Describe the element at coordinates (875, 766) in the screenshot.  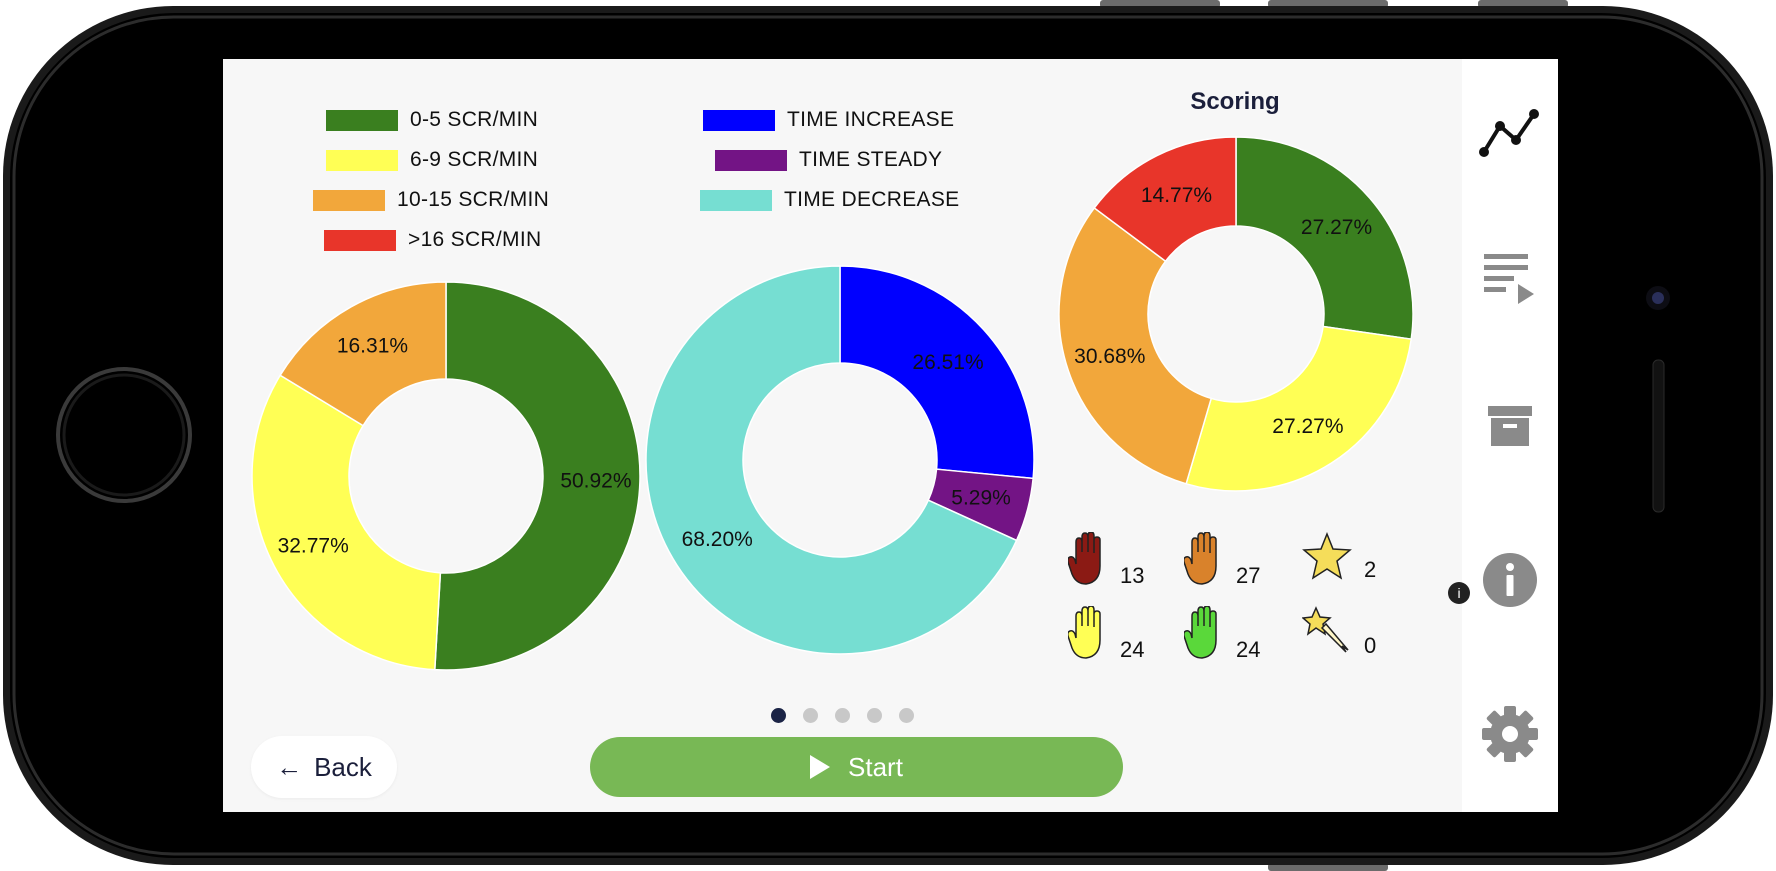
I see `start-button-label: Start` at that location.